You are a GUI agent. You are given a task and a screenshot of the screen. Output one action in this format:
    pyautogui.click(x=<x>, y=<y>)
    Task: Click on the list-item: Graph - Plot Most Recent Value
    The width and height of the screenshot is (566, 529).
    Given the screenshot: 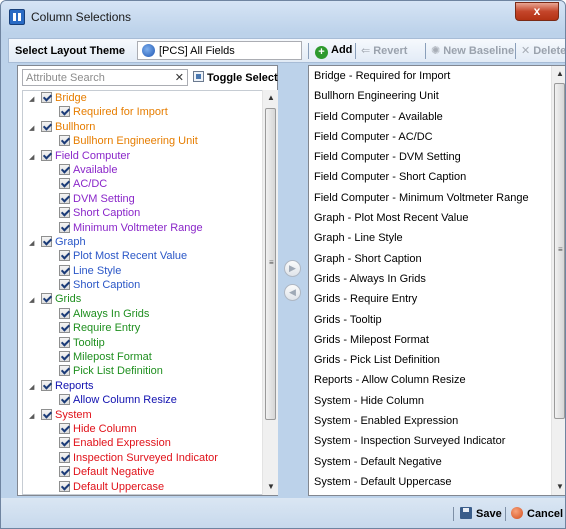 What is the action you would take?
    pyautogui.click(x=430, y=218)
    